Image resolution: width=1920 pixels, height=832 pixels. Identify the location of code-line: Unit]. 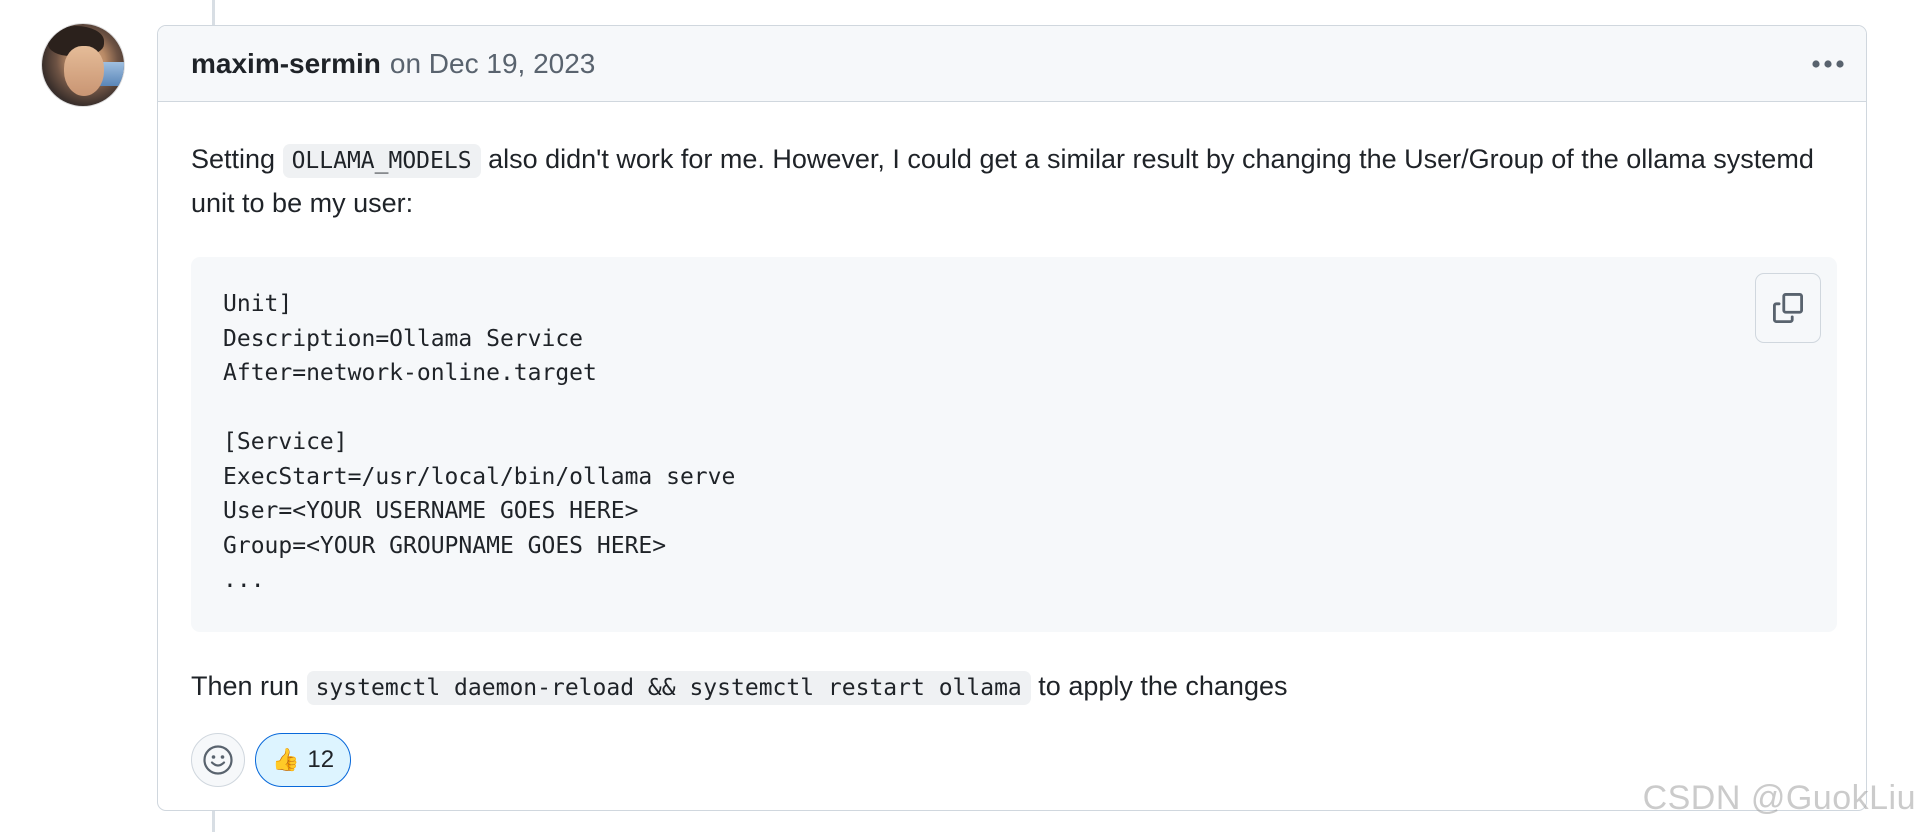
(258, 304).